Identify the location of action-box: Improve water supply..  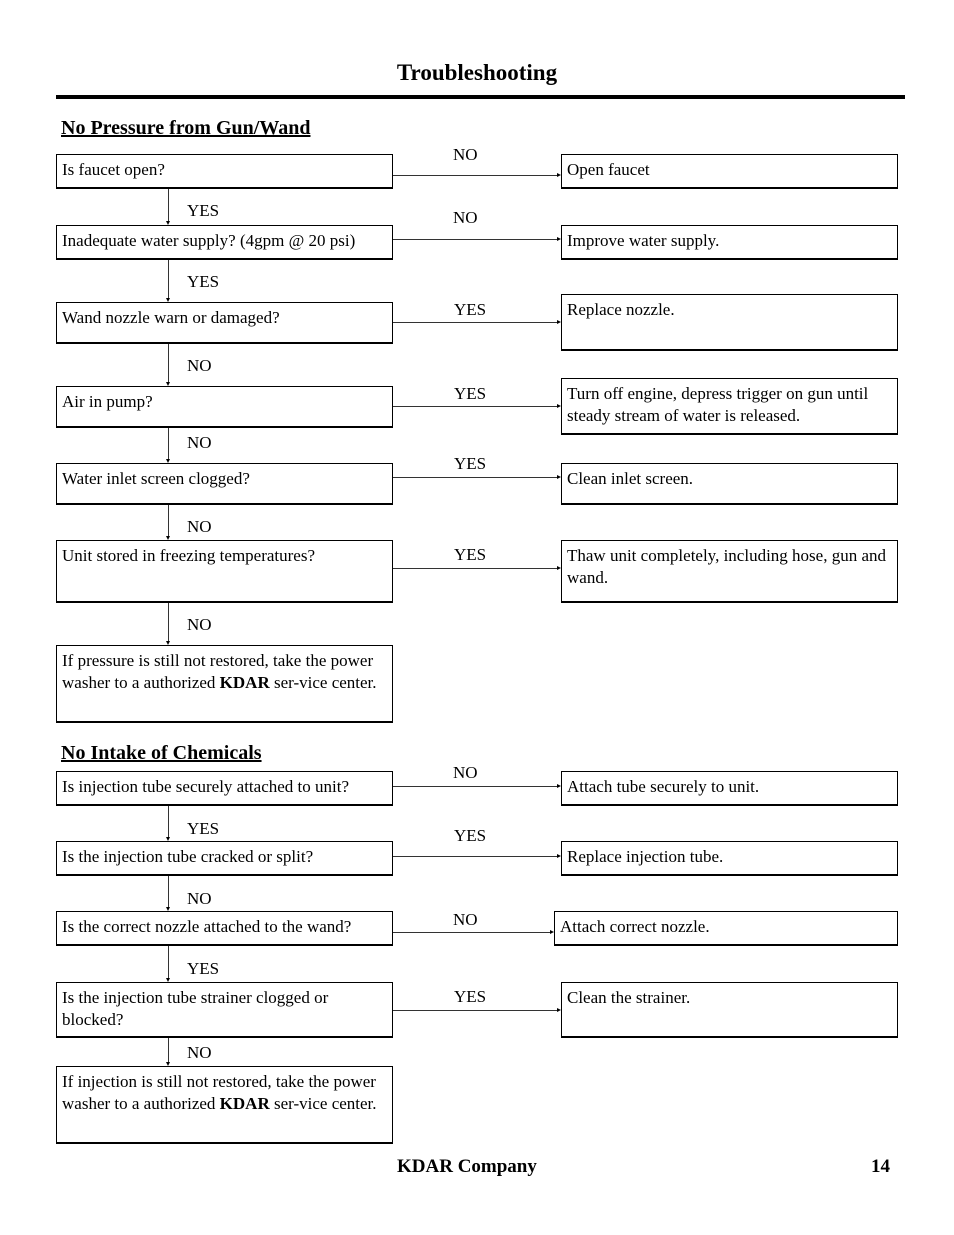
(729, 242).